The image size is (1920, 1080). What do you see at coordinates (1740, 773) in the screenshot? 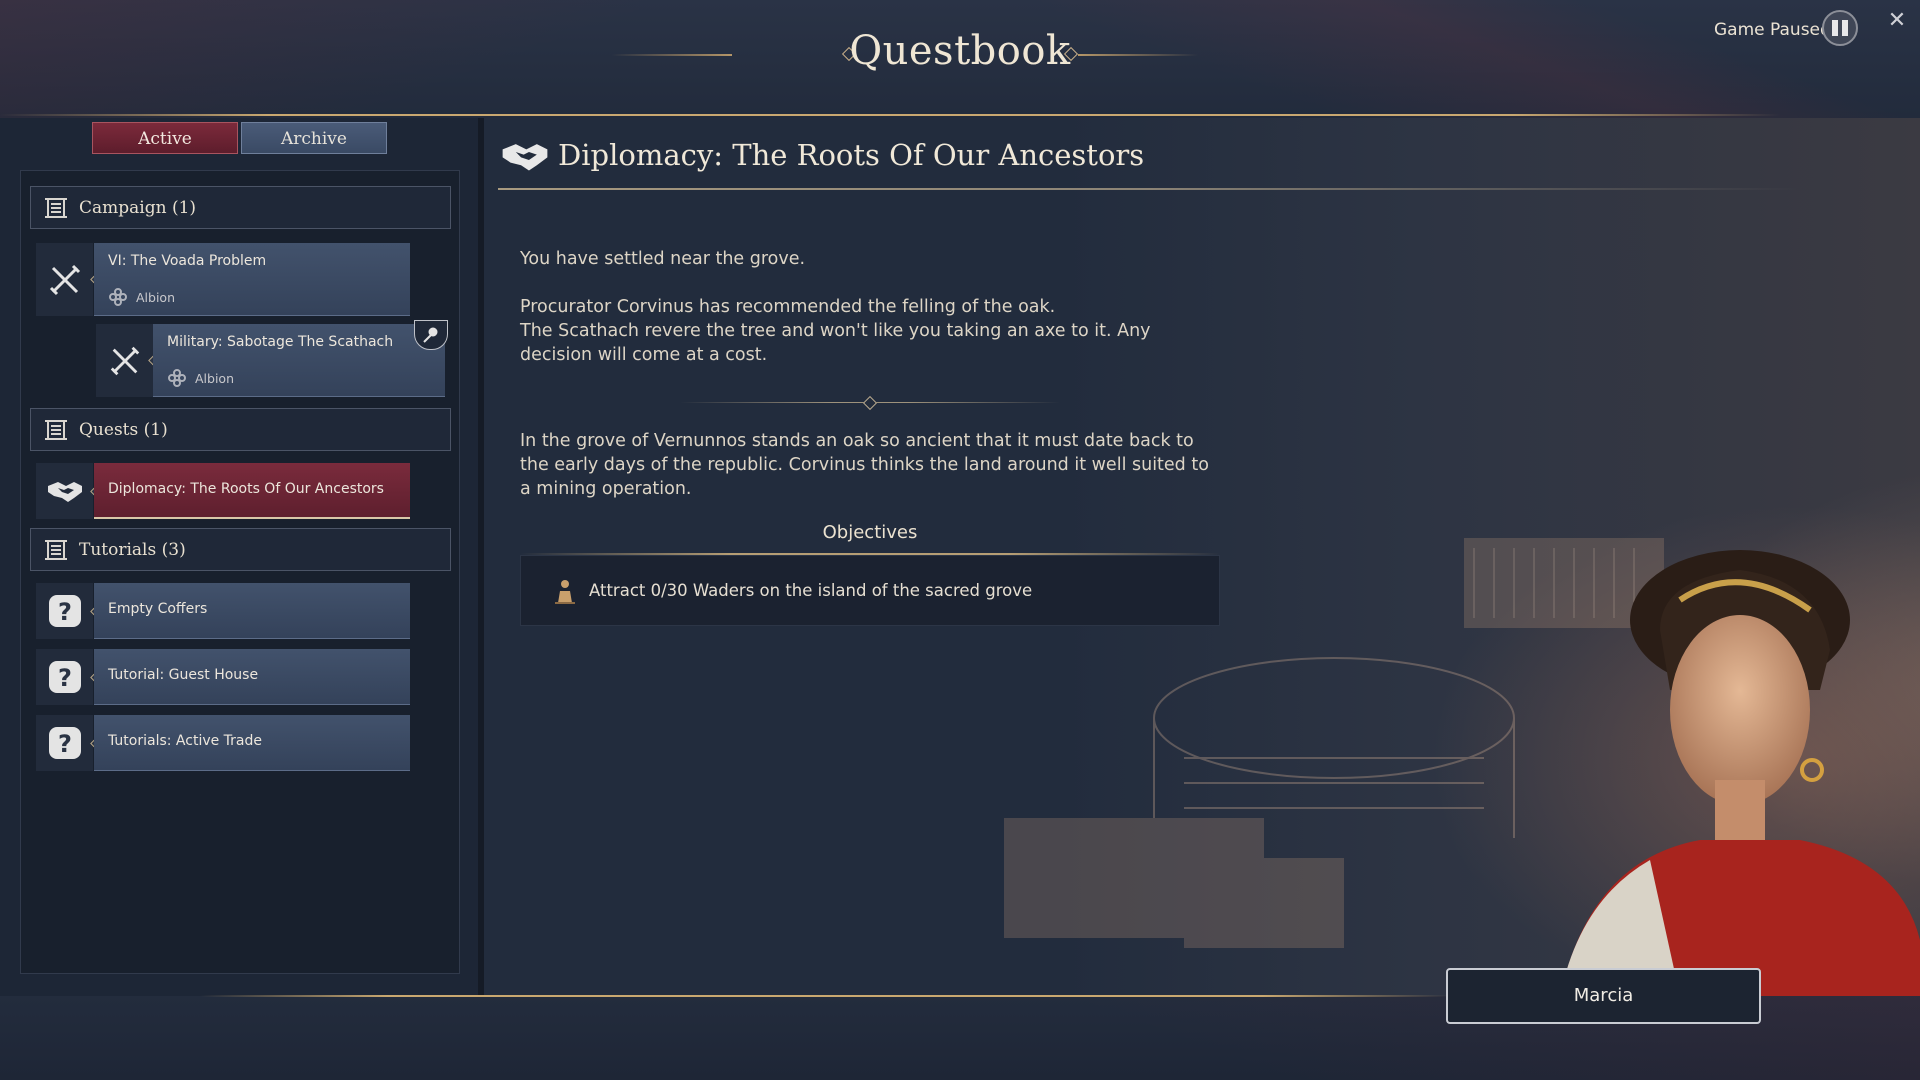
I see `character-portrait` at bounding box center [1740, 773].